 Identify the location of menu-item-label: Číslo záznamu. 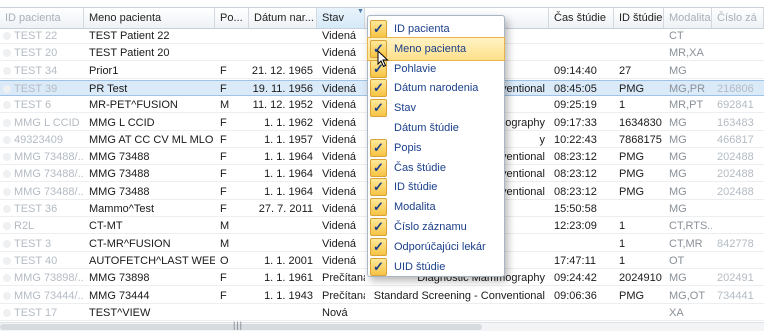
(430, 227).